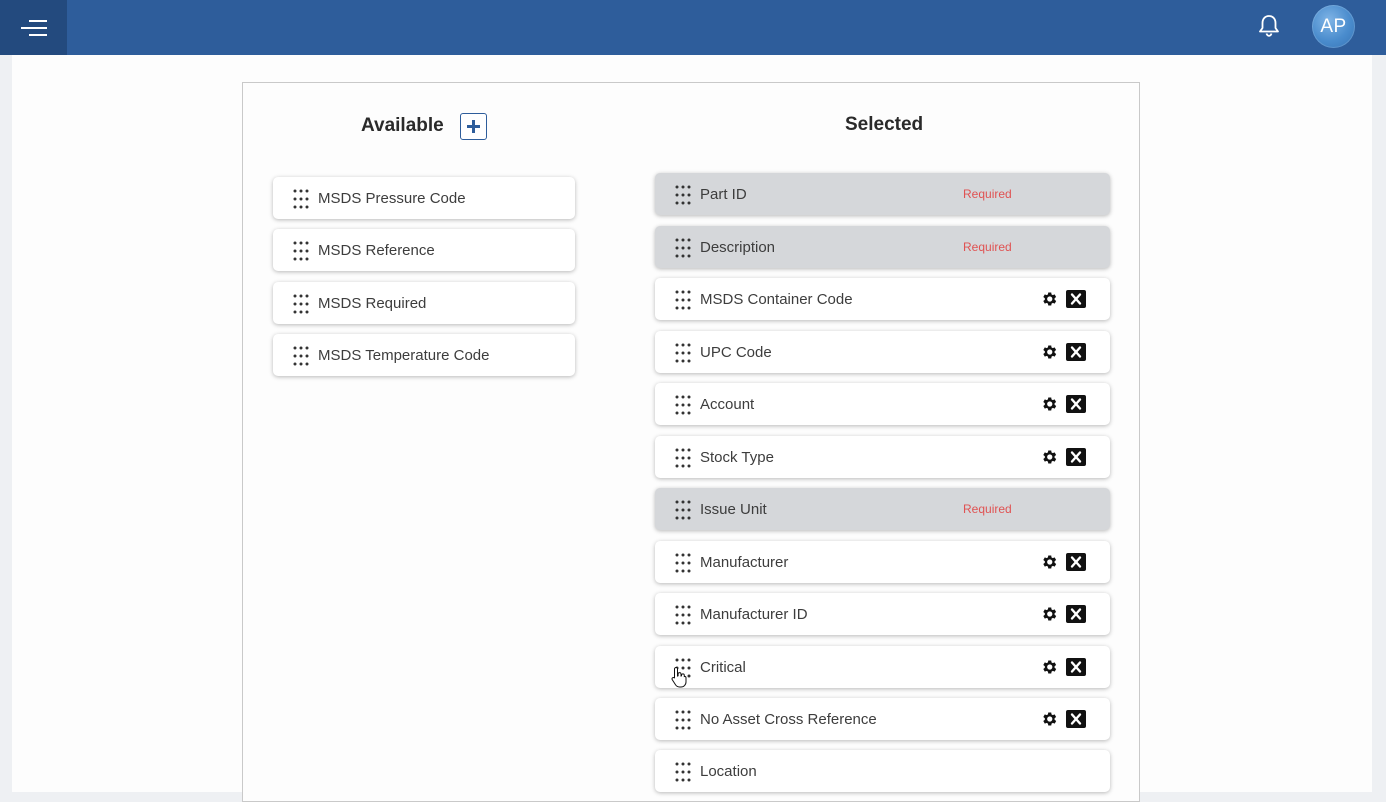 The width and height of the screenshot is (1386, 802). I want to click on menu-button, so click(33, 27).